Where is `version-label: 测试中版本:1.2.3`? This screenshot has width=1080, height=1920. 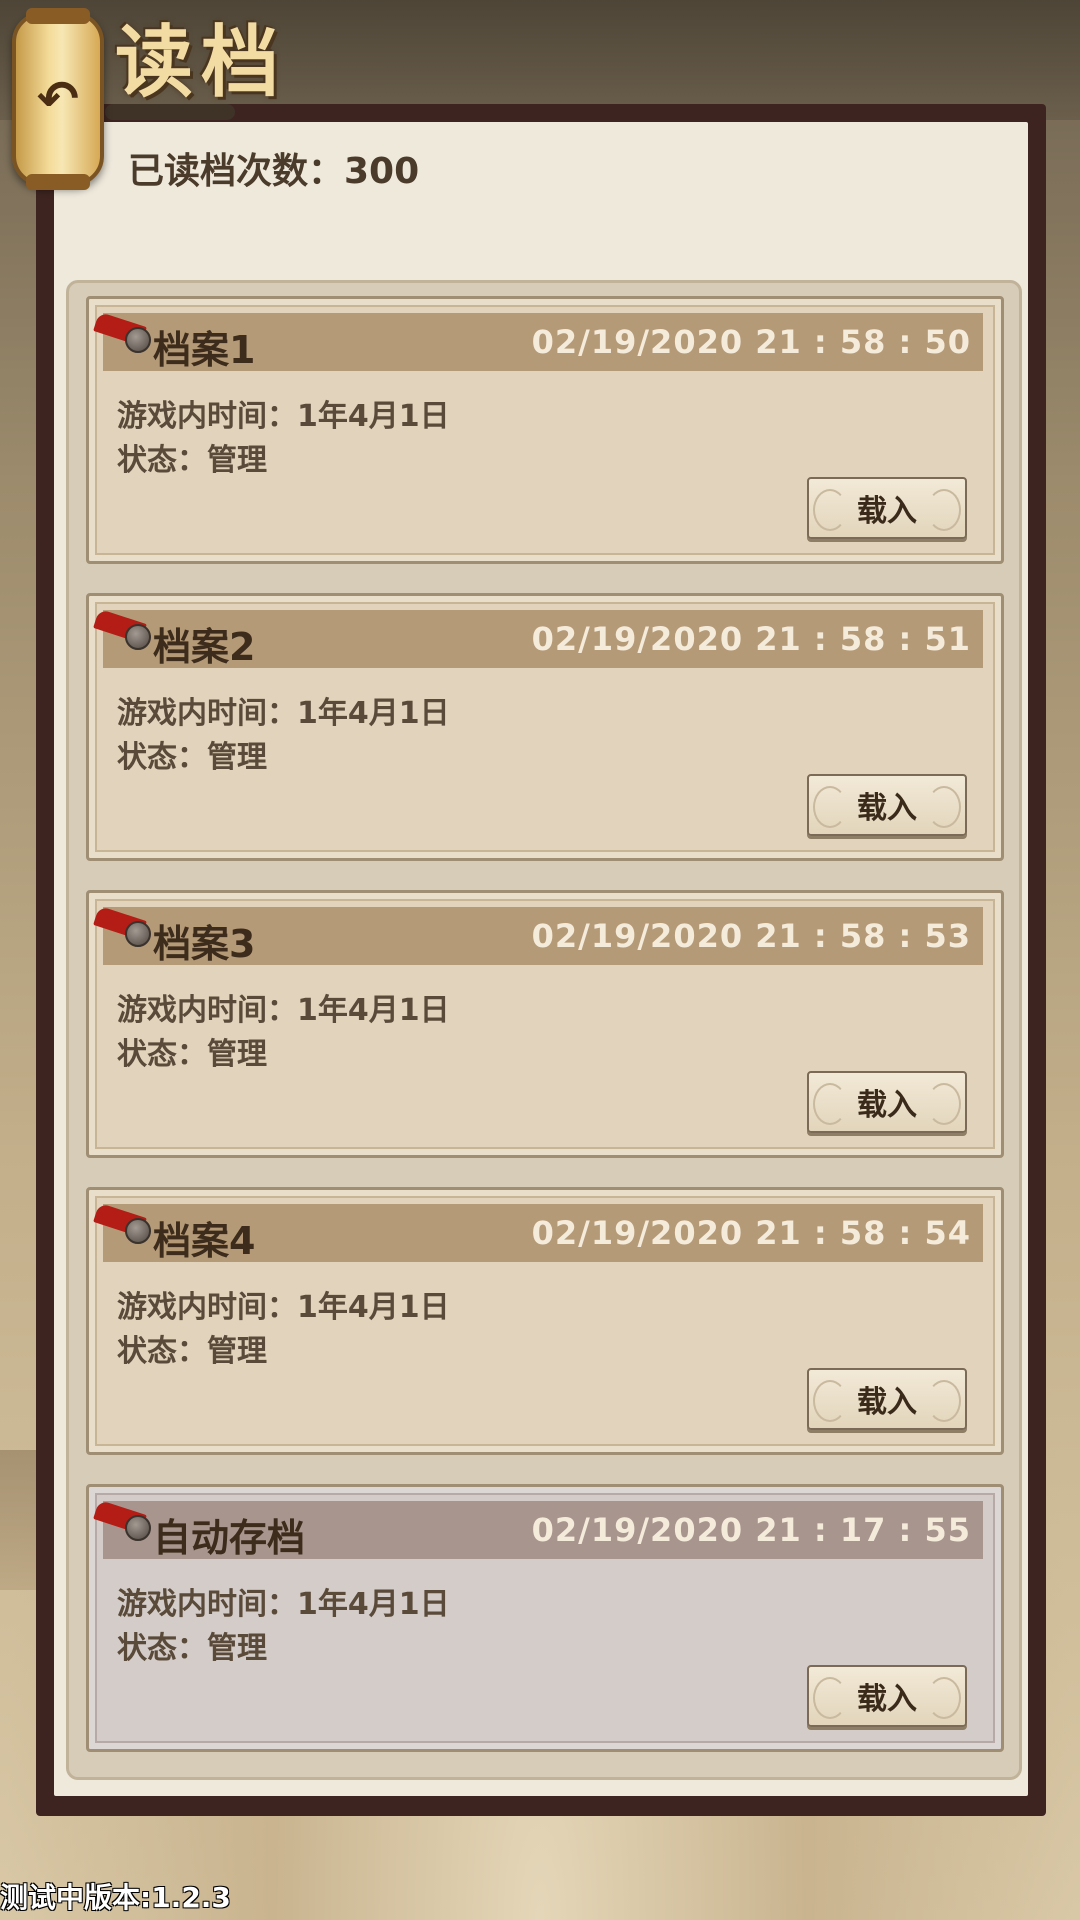 version-label: 测试中版本:1.2.3 is located at coordinates (115, 1897).